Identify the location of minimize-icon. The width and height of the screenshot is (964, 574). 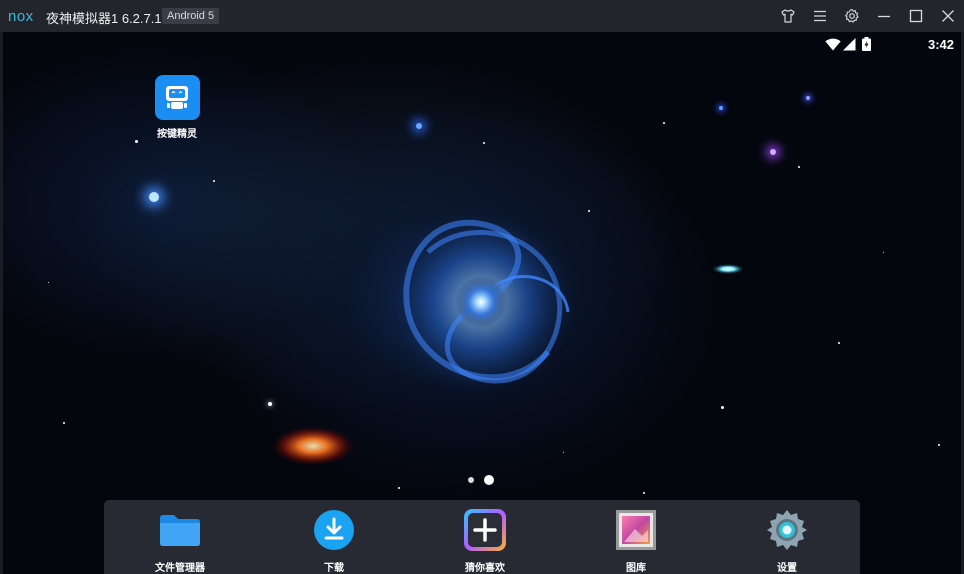
(884, 16).